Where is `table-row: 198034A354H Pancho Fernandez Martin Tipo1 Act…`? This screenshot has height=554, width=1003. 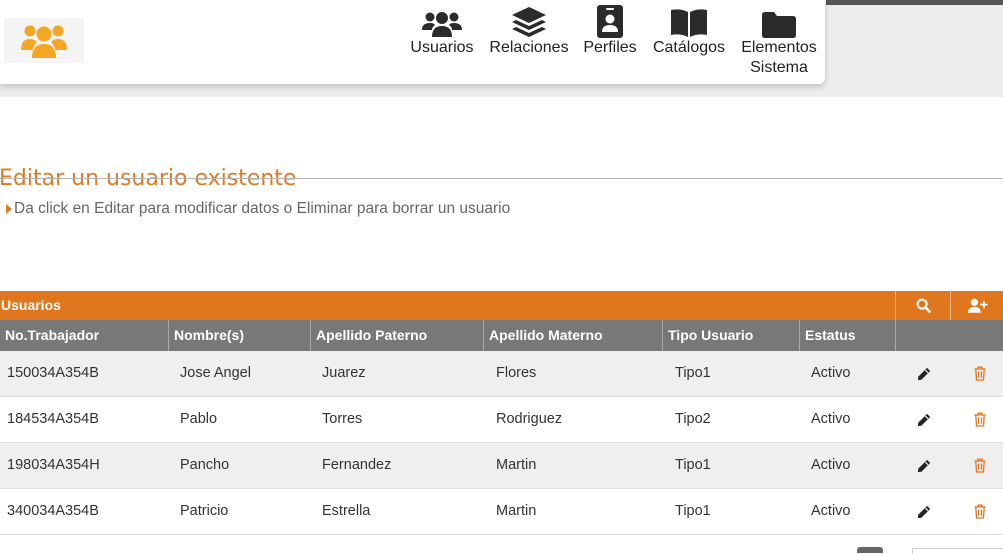 table-row: 198034A354H Pancho Fernandez Martin Tipo1 Act… is located at coordinates (501, 466).